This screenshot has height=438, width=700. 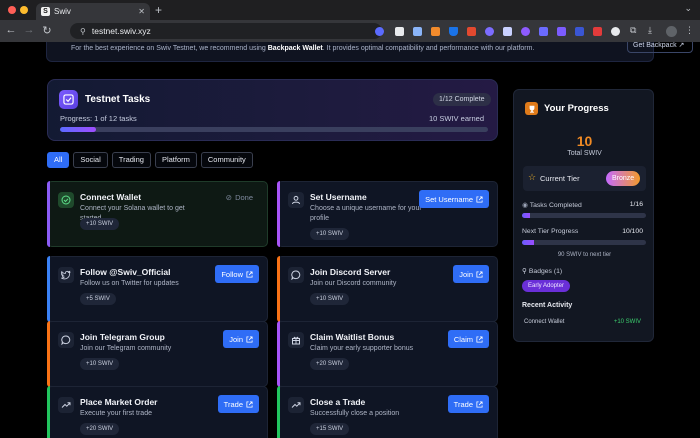 What do you see at coordinates (226, 31) in the screenshot?
I see `address-bar: ⚲ testnet.swiv.xyz` at bounding box center [226, 31].